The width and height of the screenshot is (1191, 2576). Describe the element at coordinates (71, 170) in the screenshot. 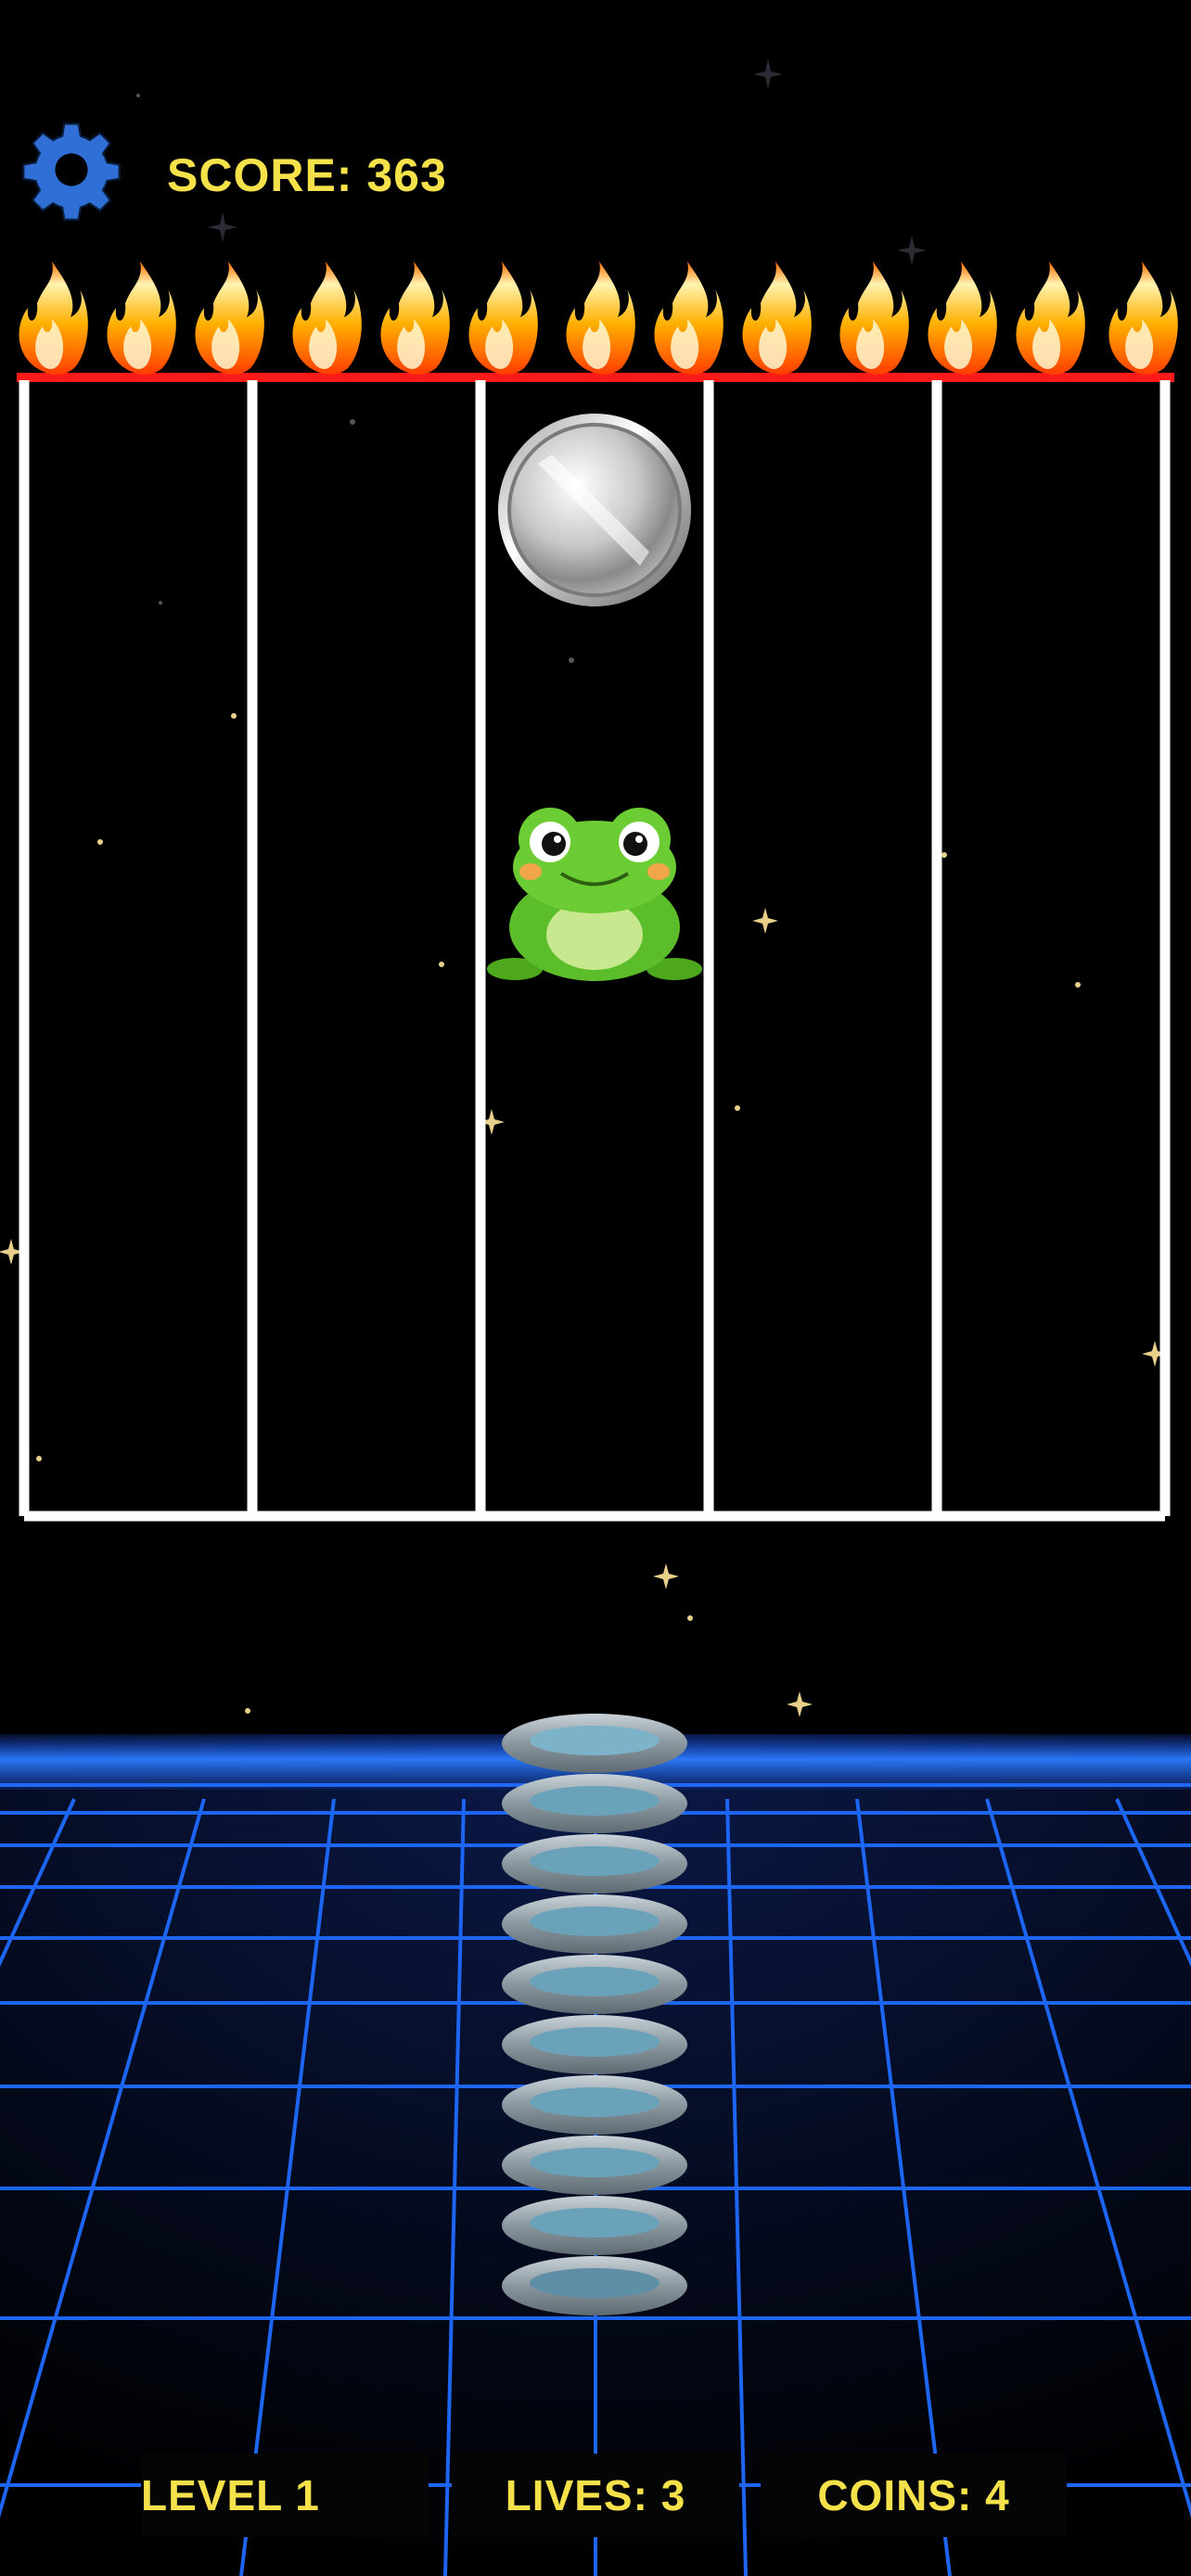

I see `gear-icon` at that location.